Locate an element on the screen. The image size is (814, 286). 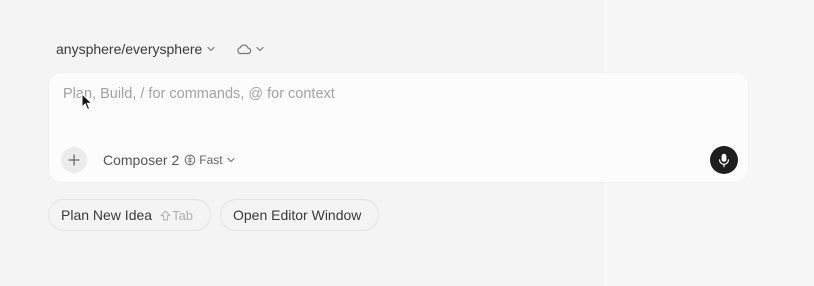
repo-header: anysphere/everysphere is located at coordinates (160, 49).